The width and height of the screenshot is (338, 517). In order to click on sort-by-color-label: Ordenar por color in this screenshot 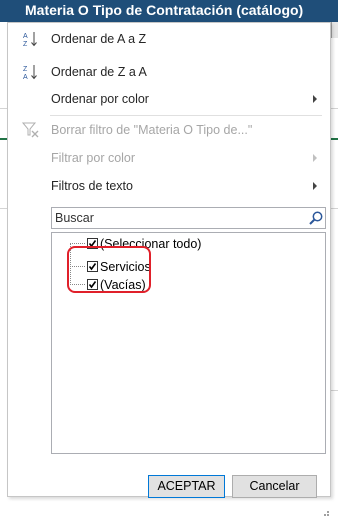, I will do `click(100, 99)`.